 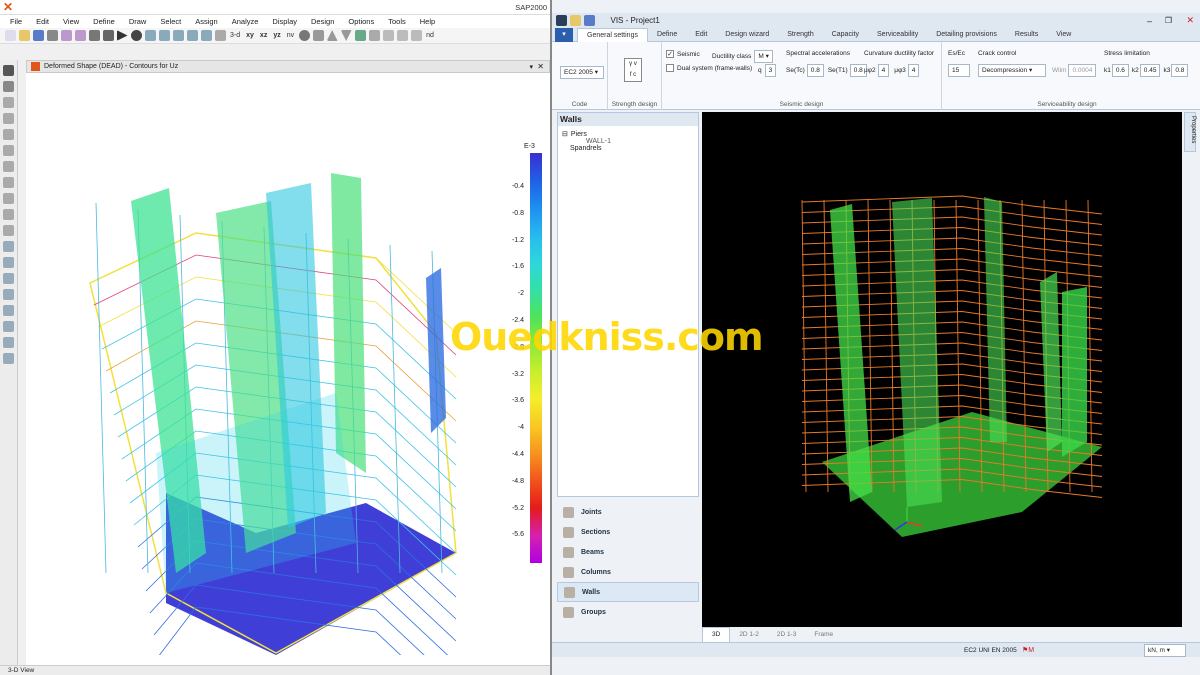 What do you see at coordinates (667, 35) in the screenshot?
I see `tab-define: Define` at bounding box center [667, 35].